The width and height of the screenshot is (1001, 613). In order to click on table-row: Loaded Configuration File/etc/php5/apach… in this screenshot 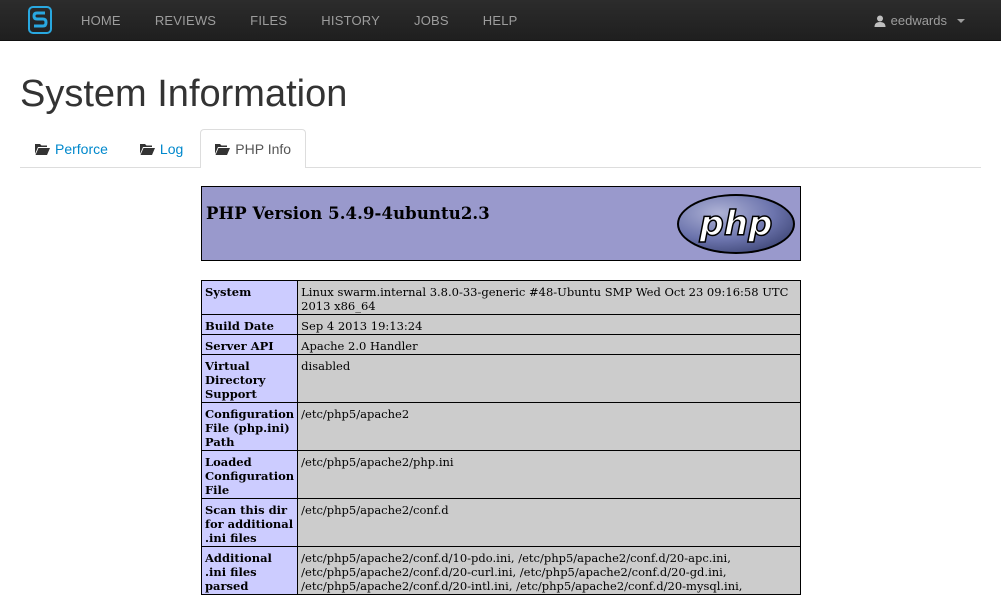, I will do `click(500, 474)`.